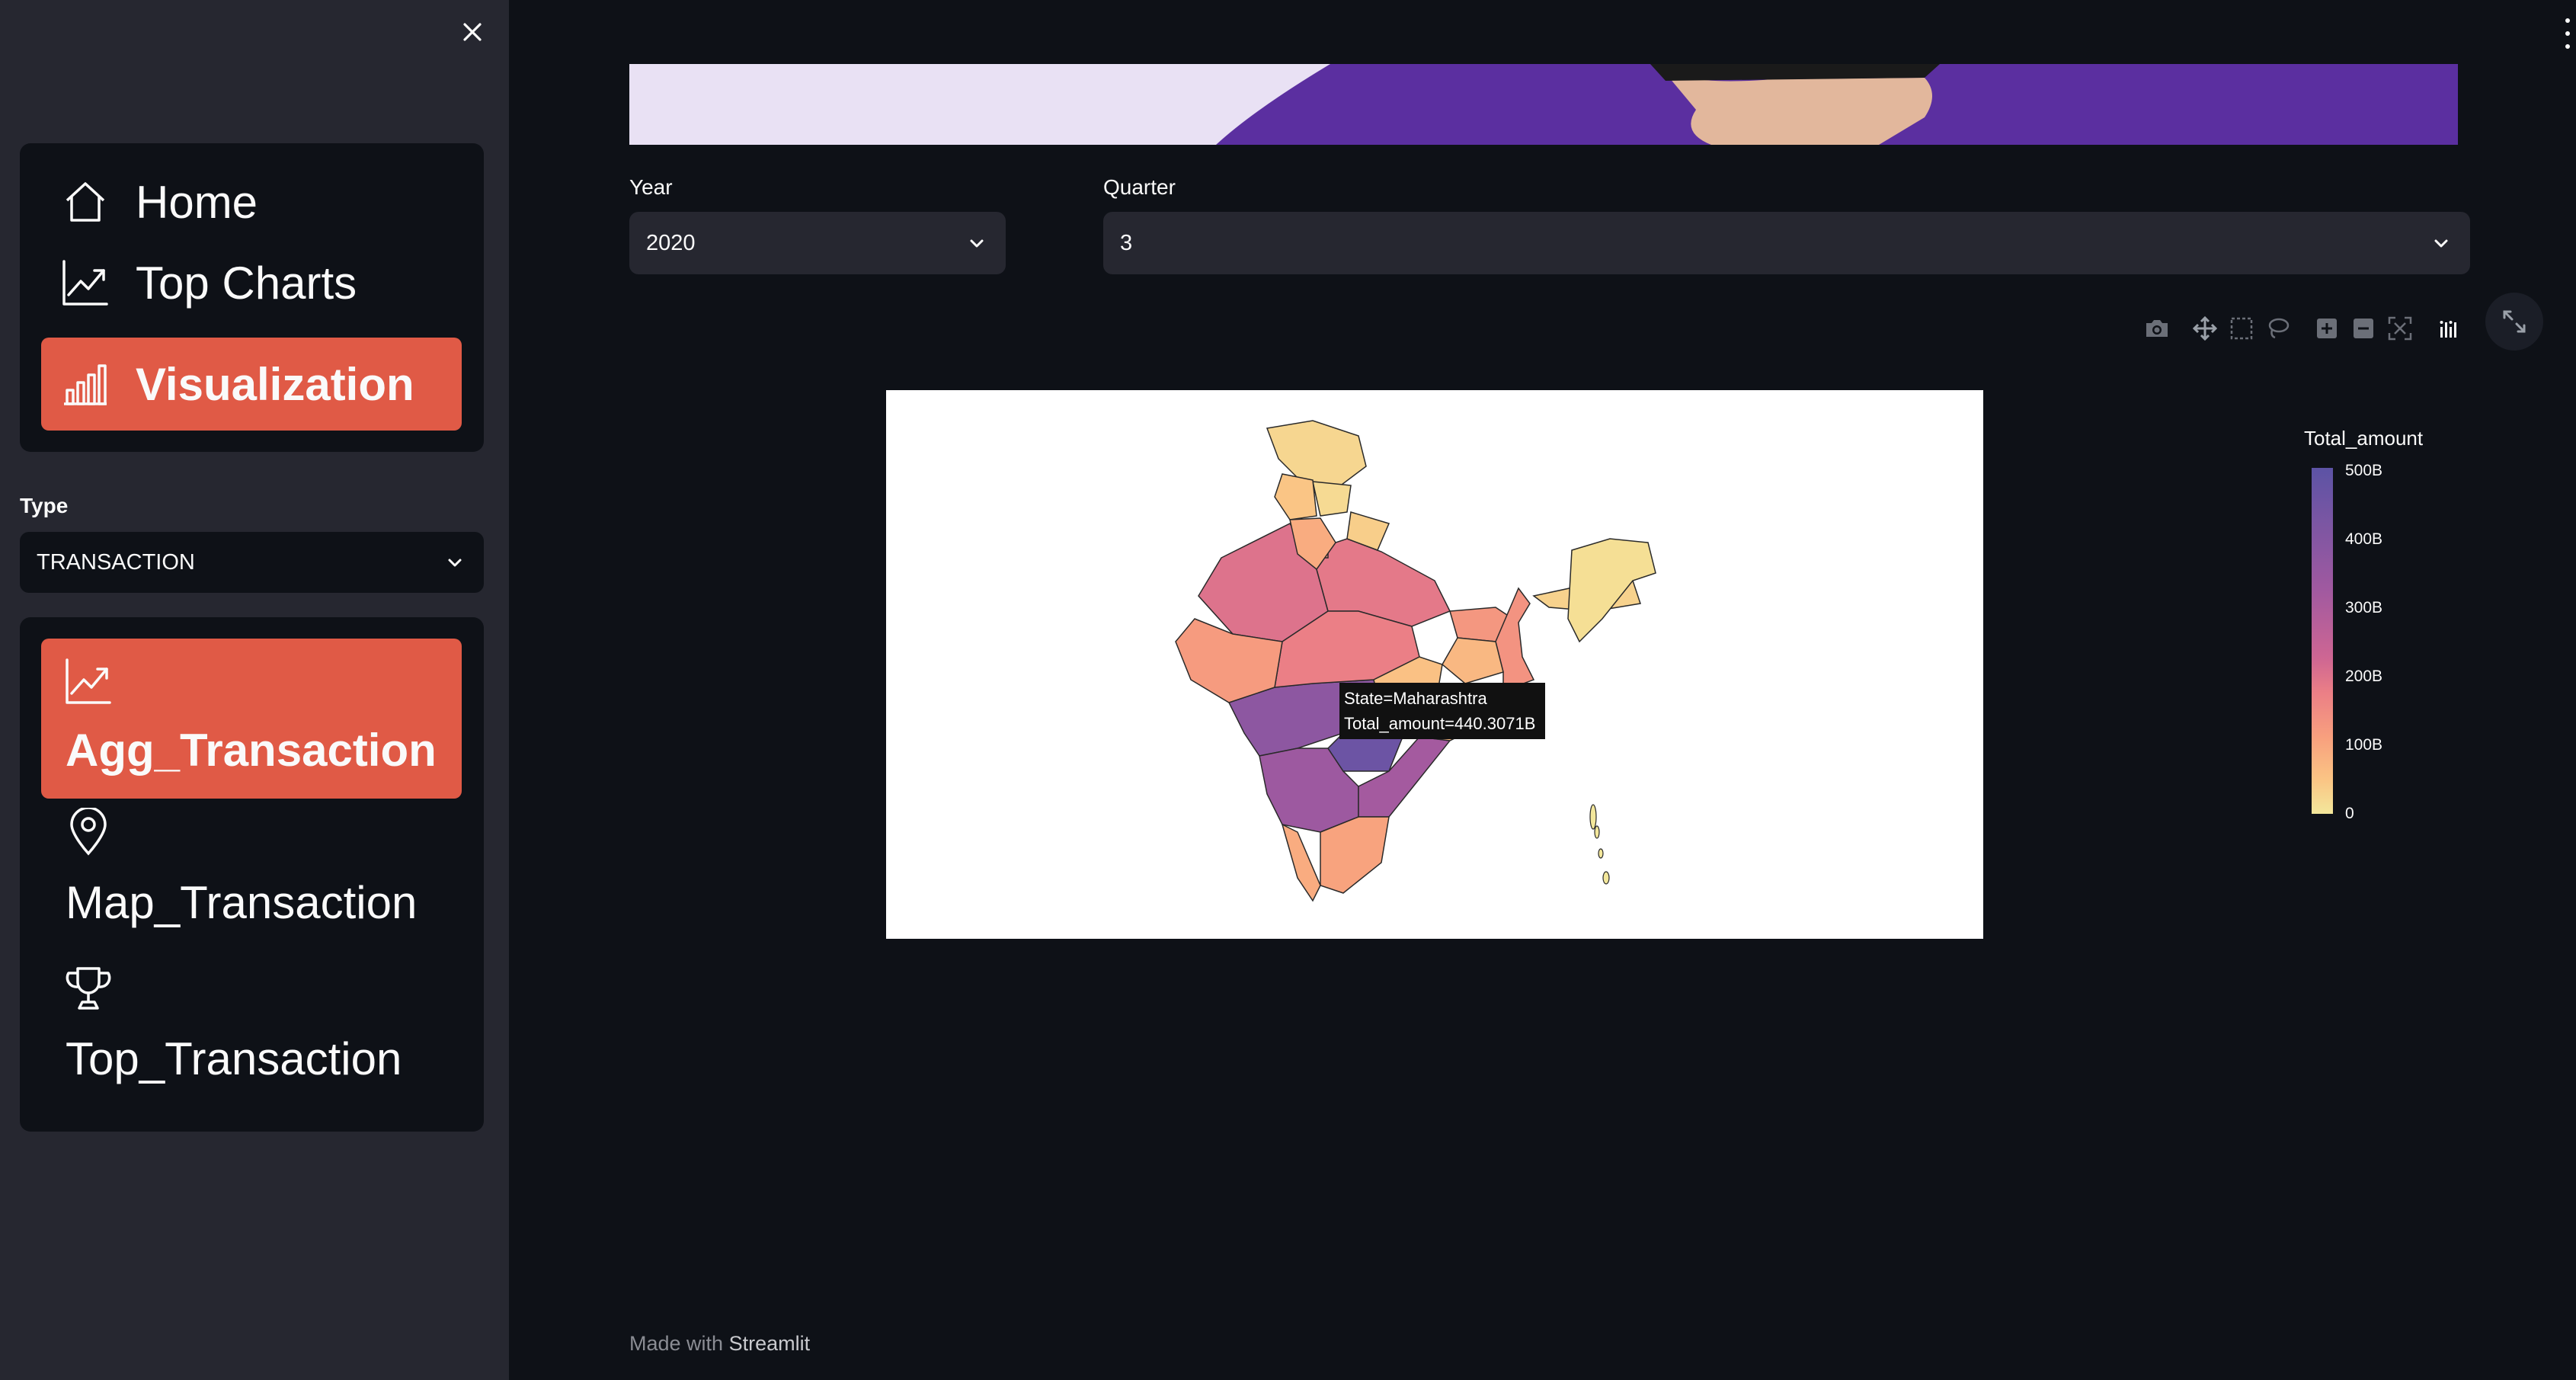  I want to click on bar-chart-icon, so click(85, 384).